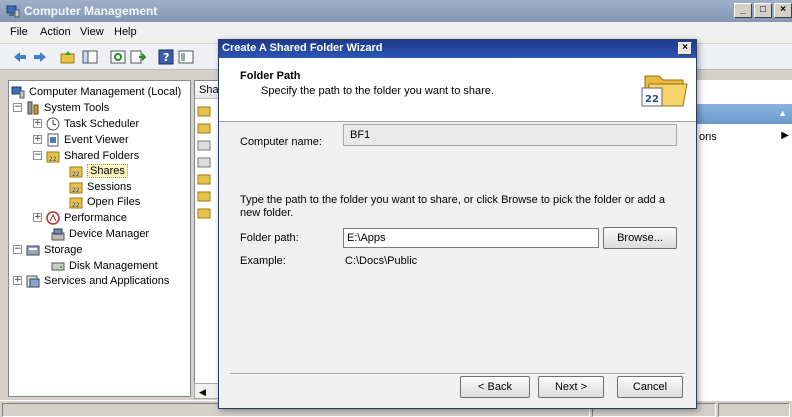  Describe the element at coordinates (685, 48) in the screenshot. I see `dialog-close-button: ×` at that location.